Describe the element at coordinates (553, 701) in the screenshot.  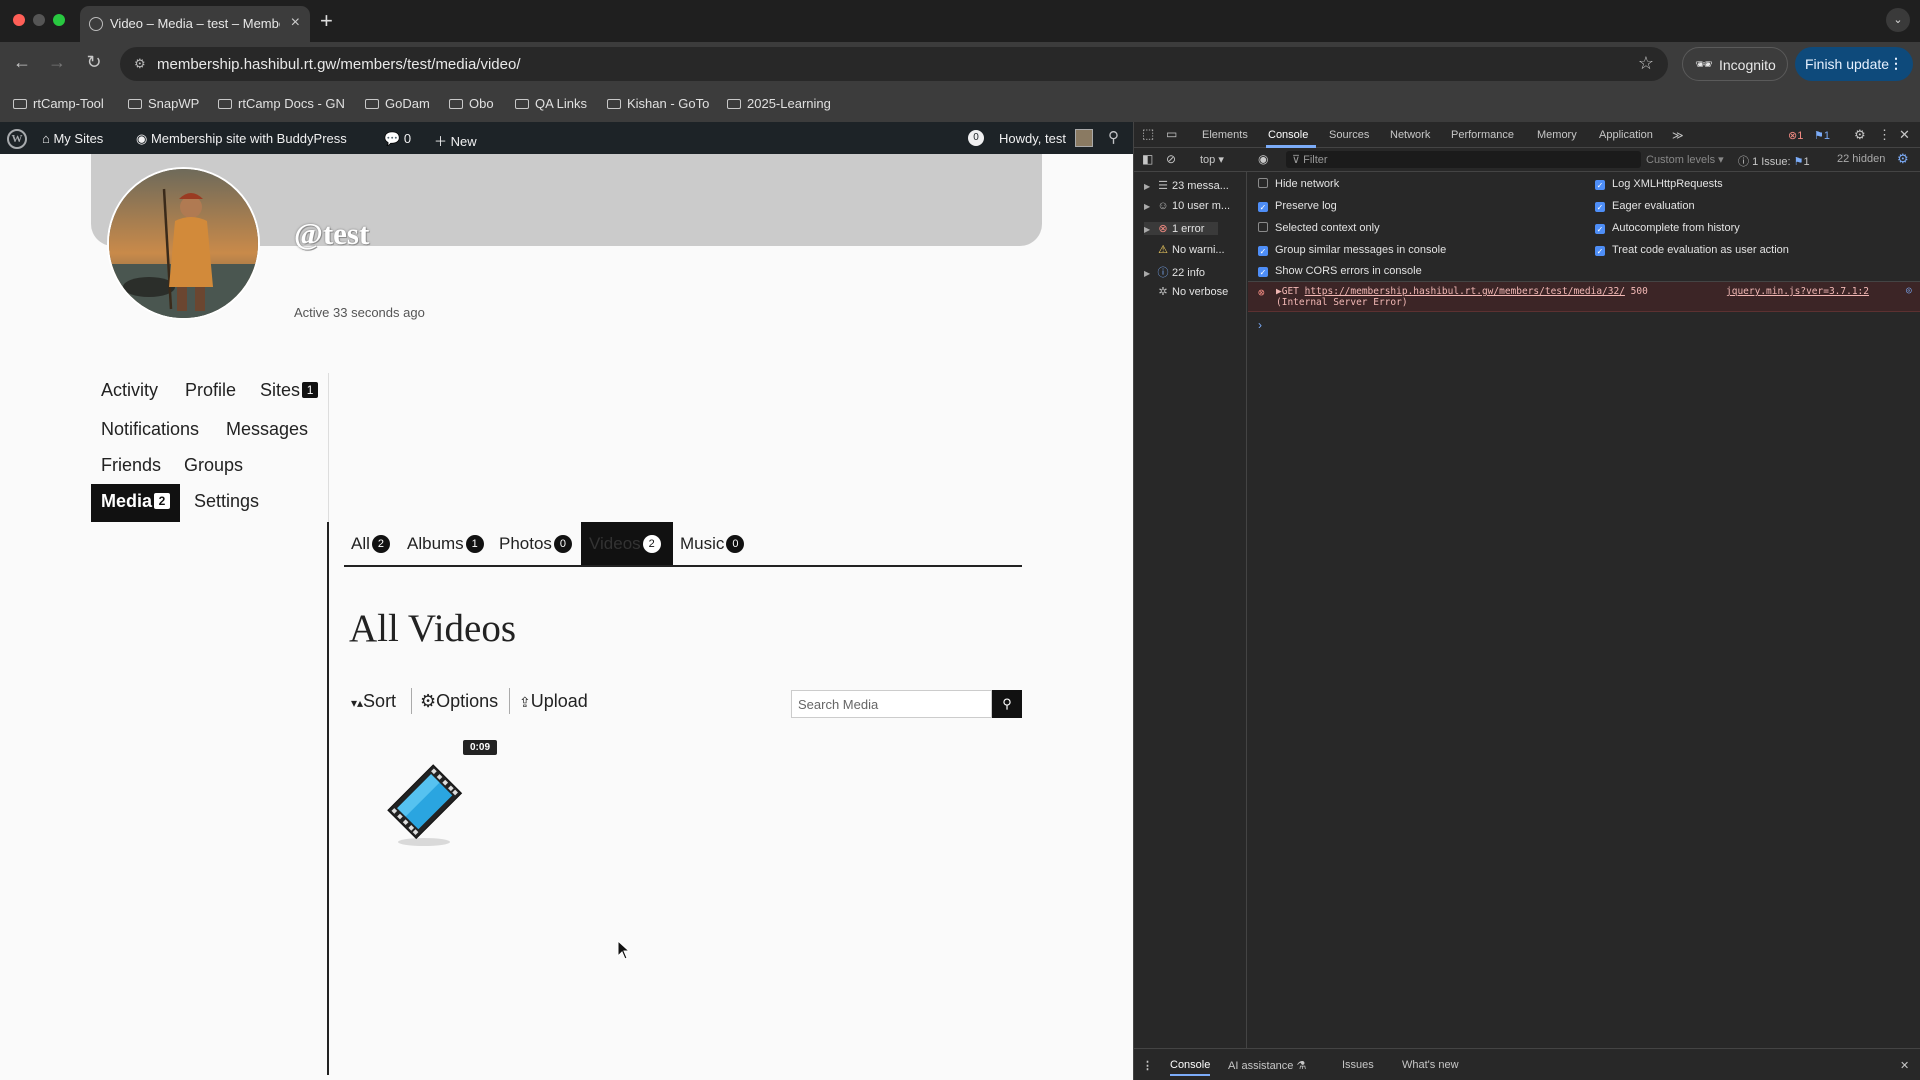
I see `upload-button: ⇪Upload` at that location.